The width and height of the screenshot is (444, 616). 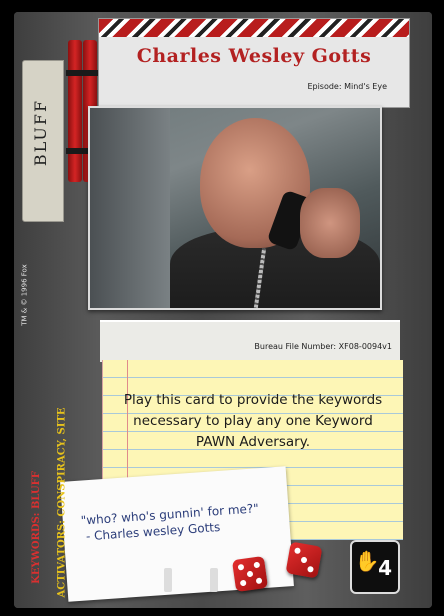 What do you see at coordinates (323, 346) in the screenshot?
I see `bureau-file-number: Bureau File Number: XF08-0094v1` at bounding box center [323, 346].